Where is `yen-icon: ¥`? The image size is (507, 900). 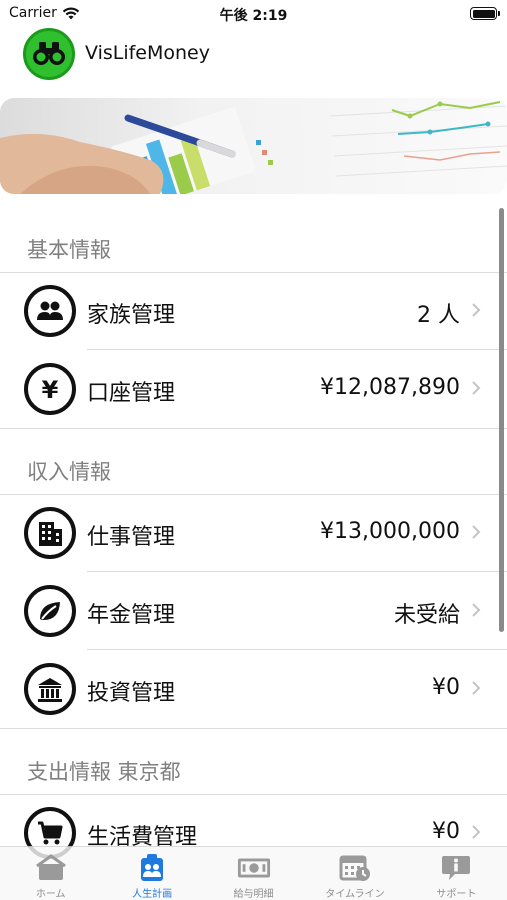
yen-icon: ¥ is located at coordinates (50, 389).